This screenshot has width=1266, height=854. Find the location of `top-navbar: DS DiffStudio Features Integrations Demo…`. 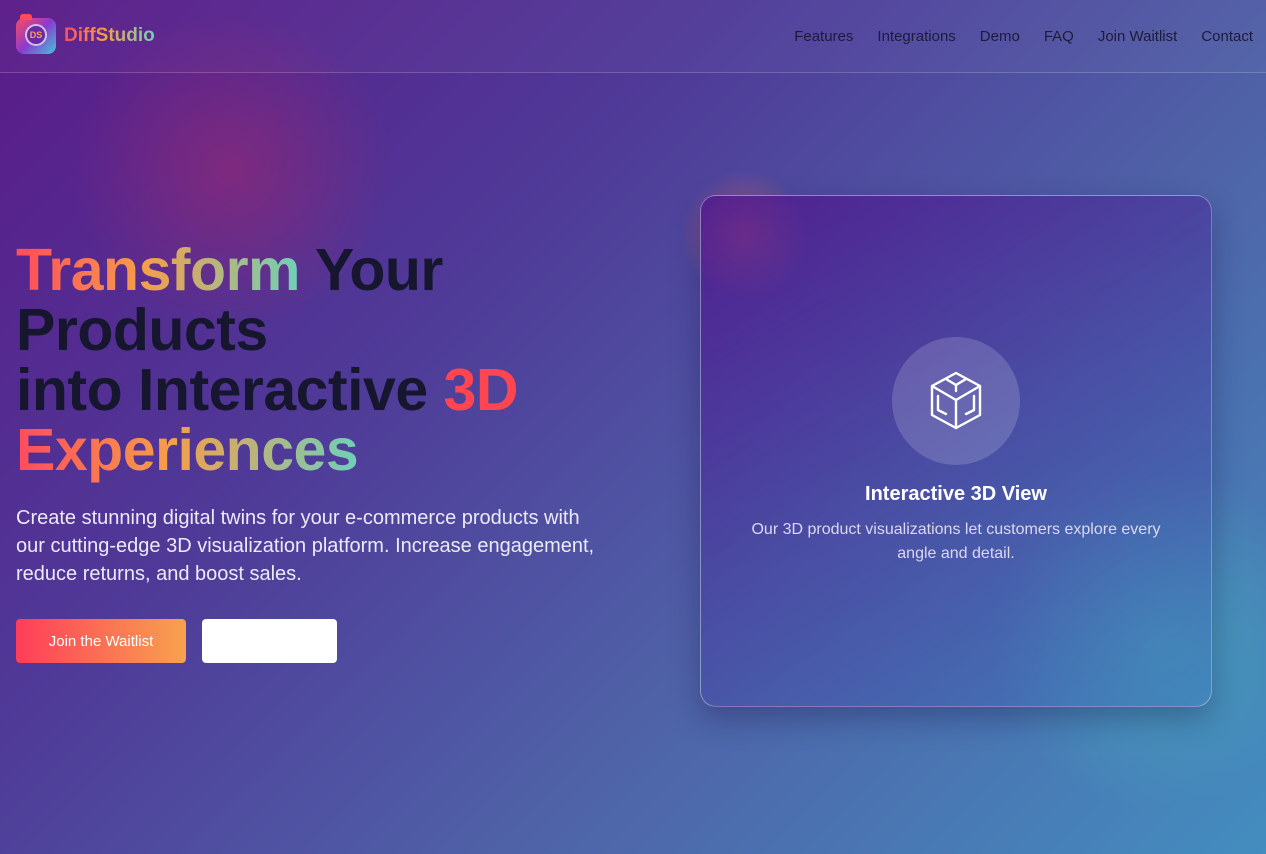

top-navbar: DS DiffStudio Features Integrations Demo… is located at coordinates (633, 36).